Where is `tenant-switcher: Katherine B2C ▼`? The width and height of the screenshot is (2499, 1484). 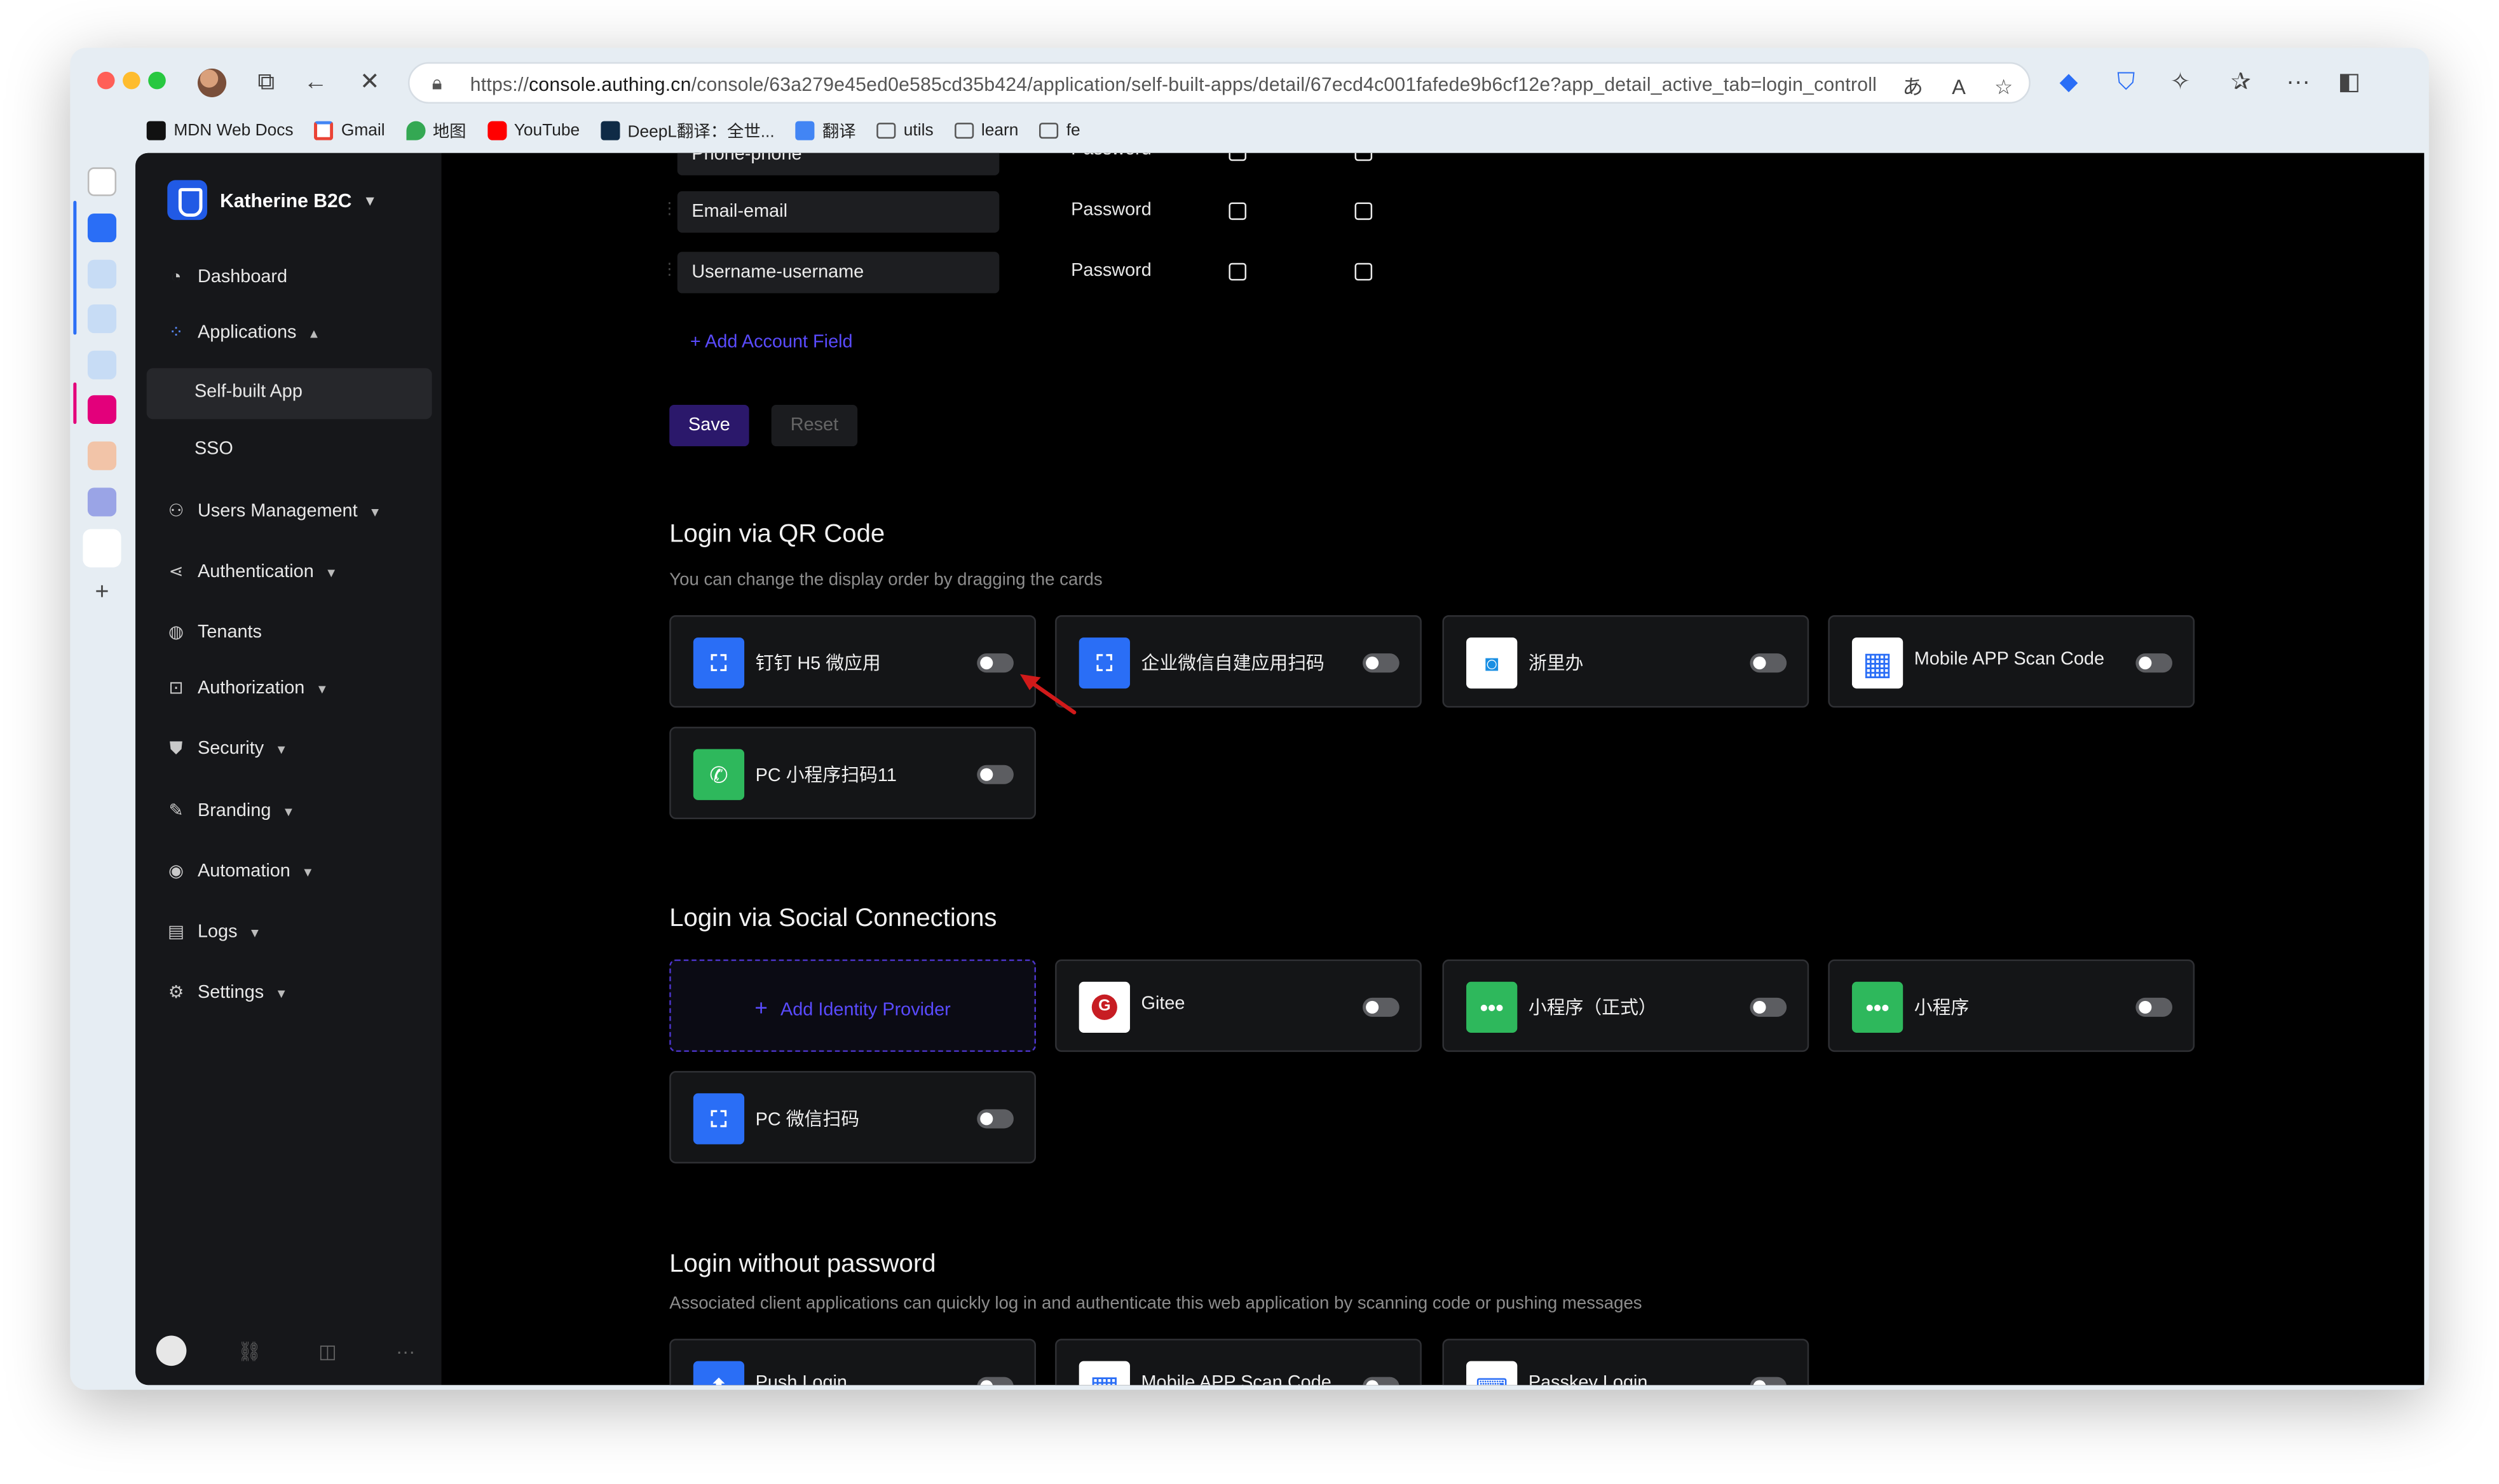
tenant-switcher: Katherine B2C ▼ is located at coordinates (272, 201).